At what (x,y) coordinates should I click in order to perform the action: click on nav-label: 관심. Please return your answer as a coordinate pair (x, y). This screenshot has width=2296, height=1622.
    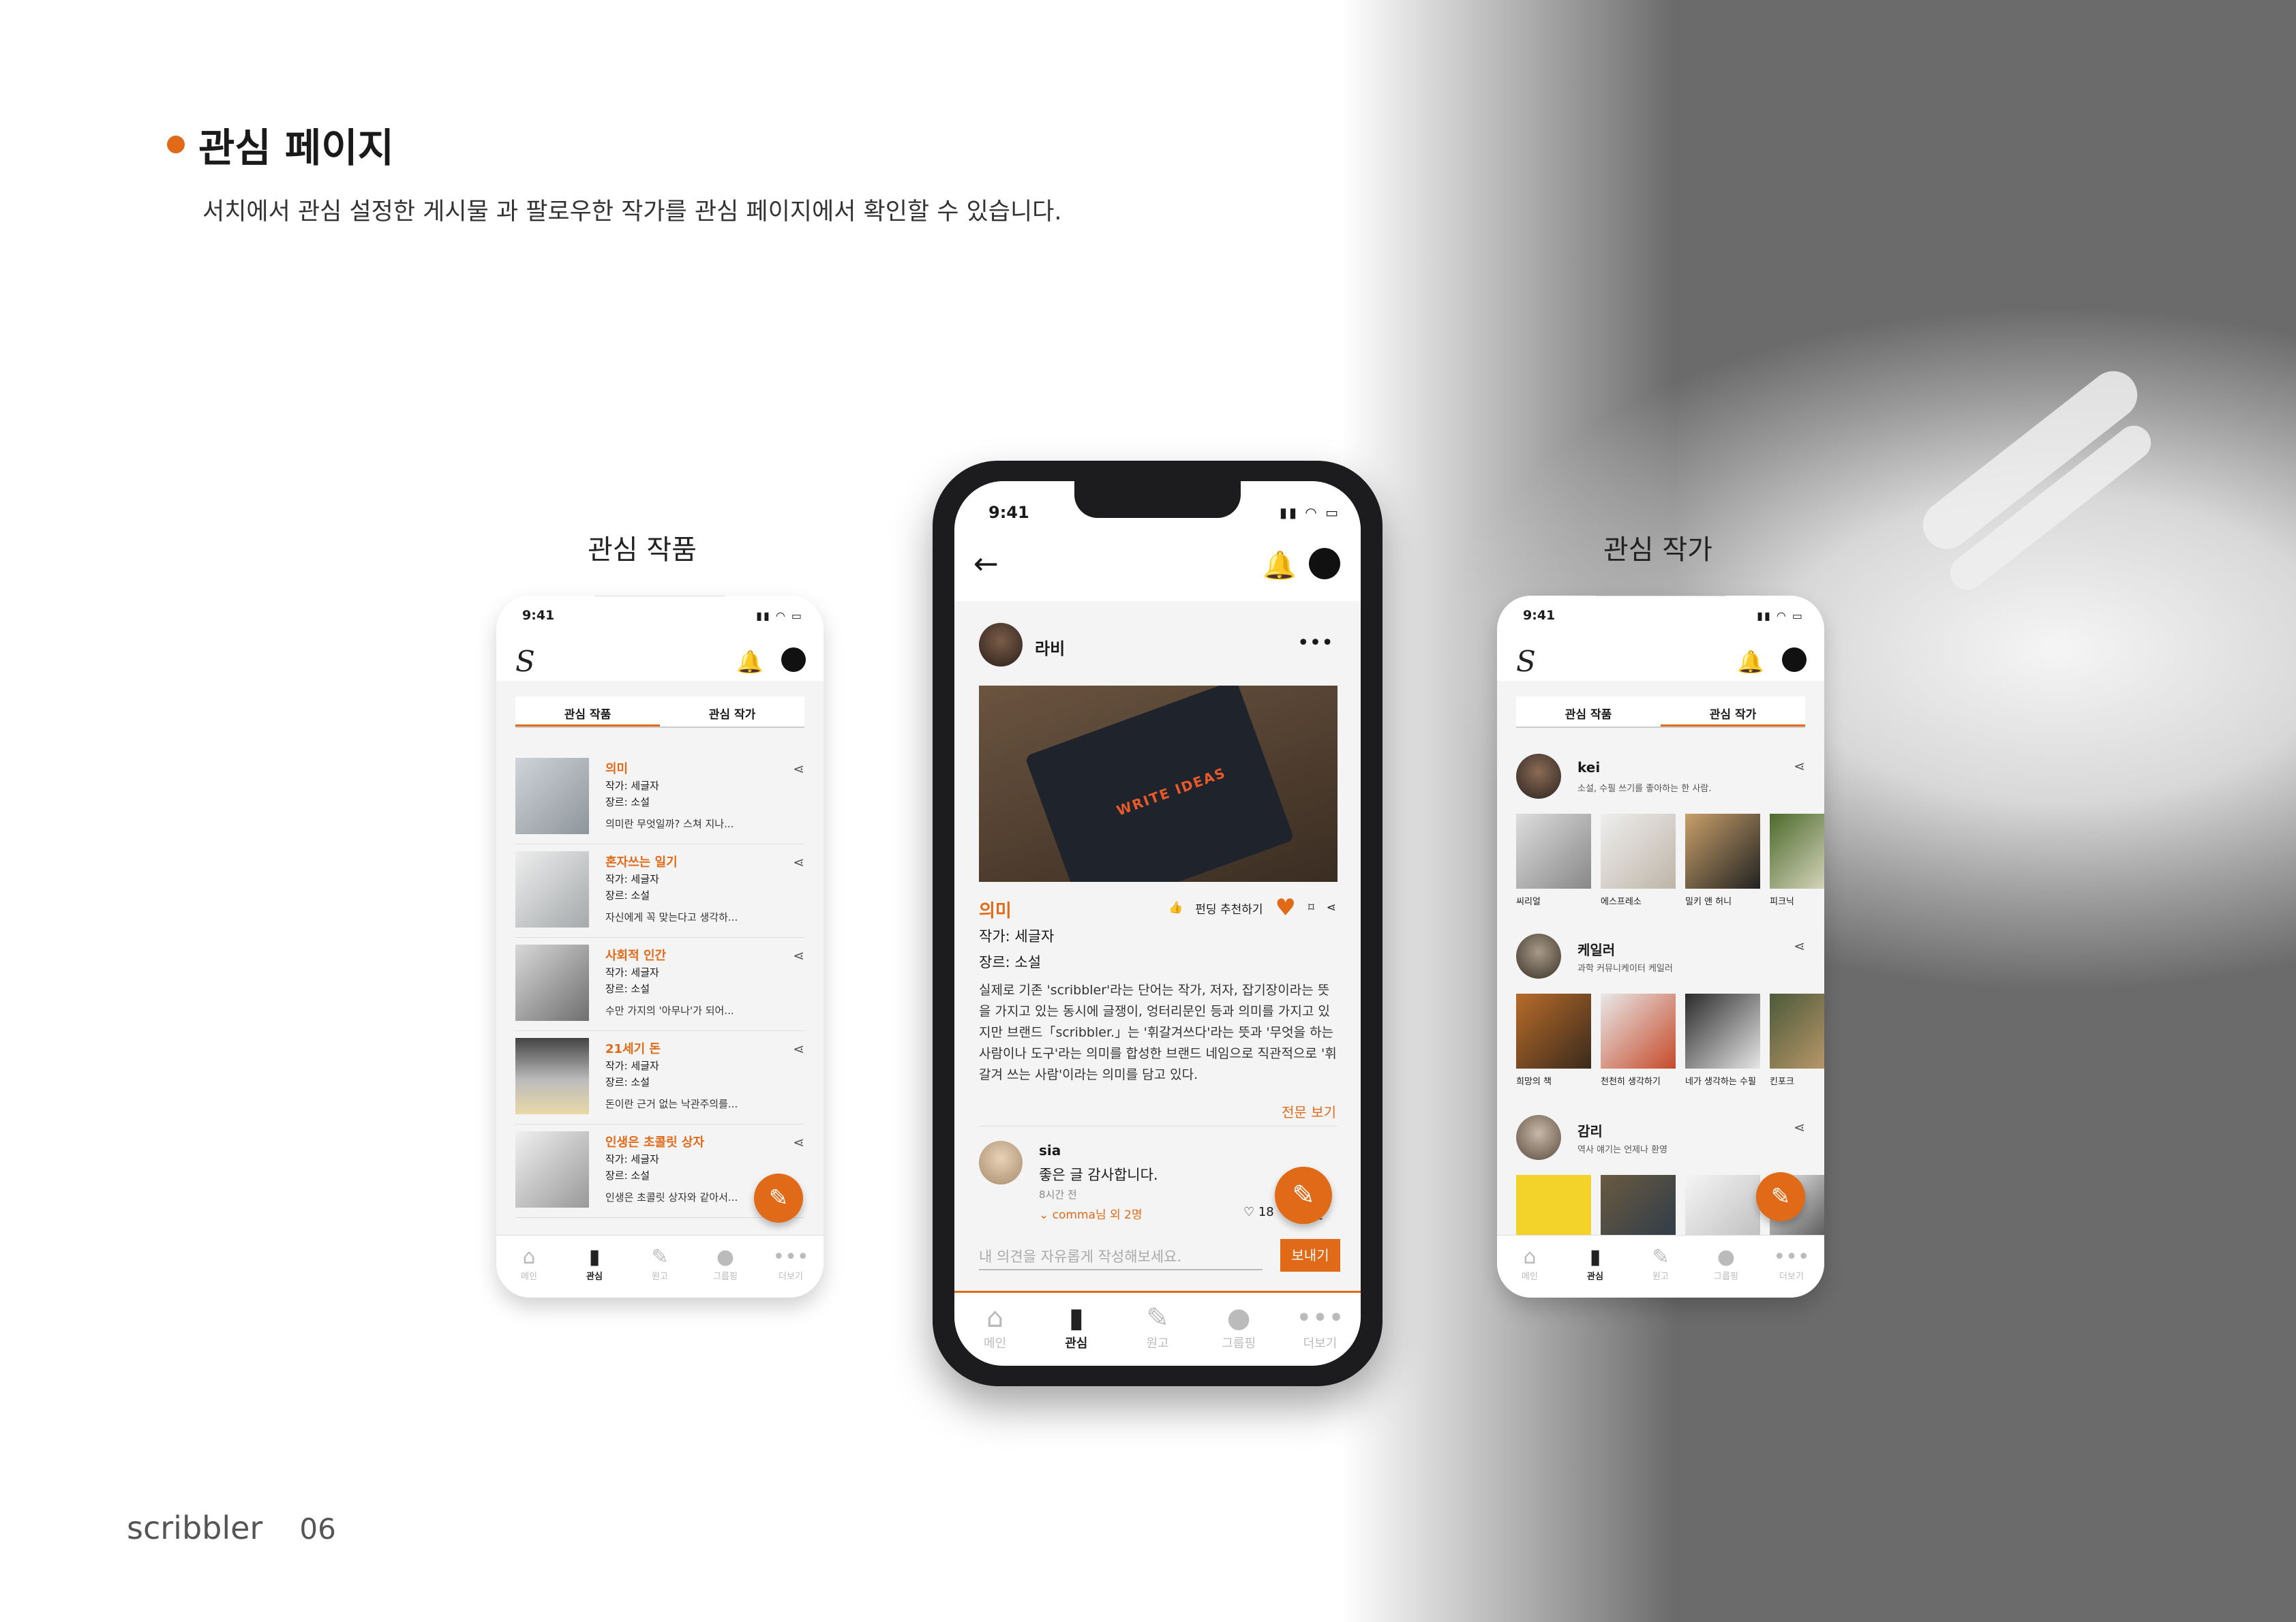
    Looking at the image, I should click on (1595, 1277).